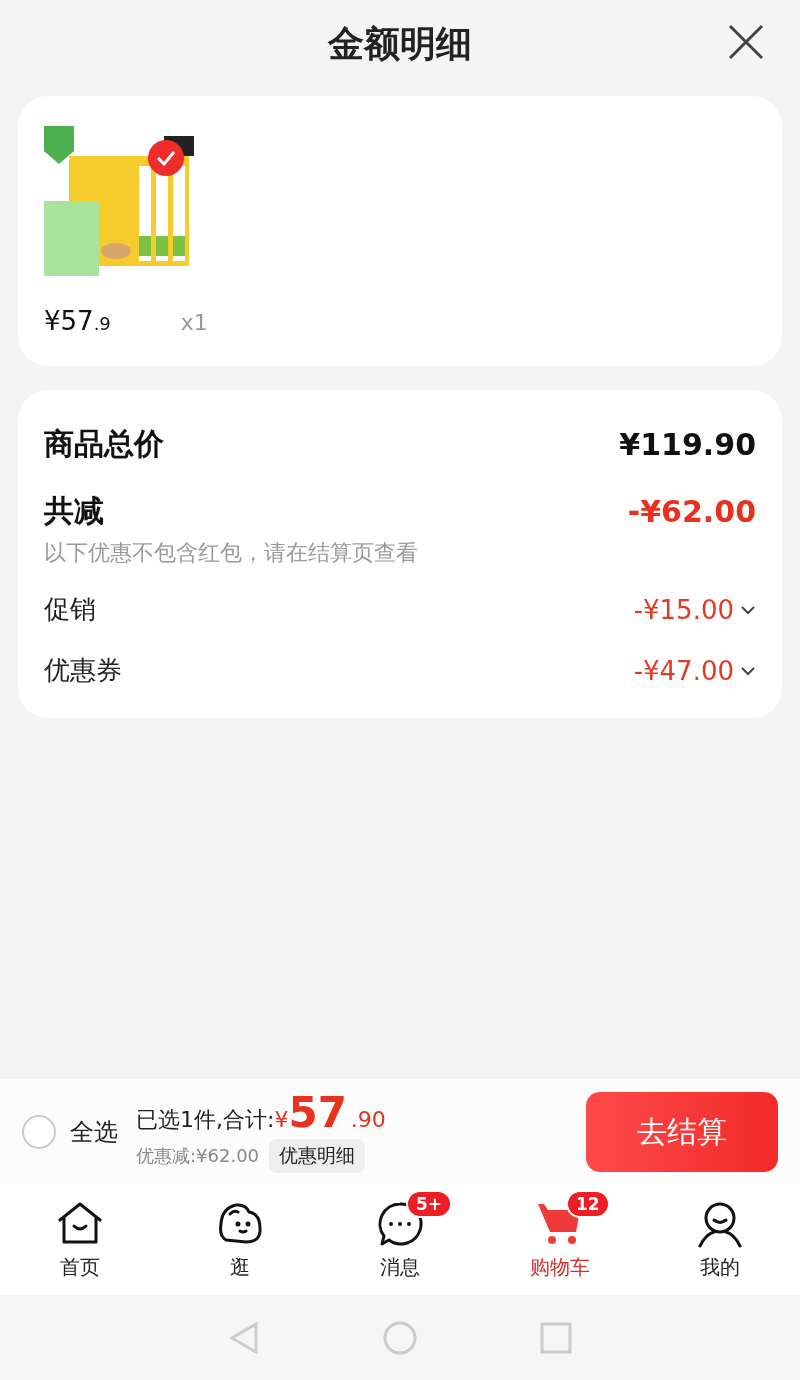 Image resolution: width=800 pixels, height=1380 pixels. What do you see at coordinates (70, 609) in the screenshot?
I see `discount-line-label: 促销` at bounding box center [70, 609].